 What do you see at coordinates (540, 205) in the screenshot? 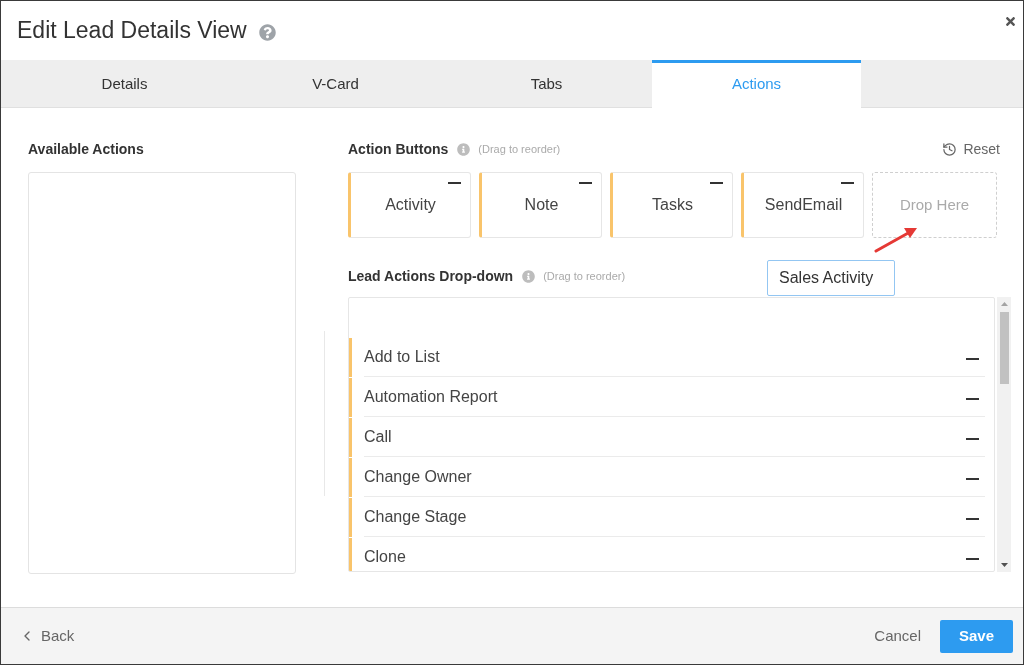
I see `action-card: Note` at bounding box center [540, 205].